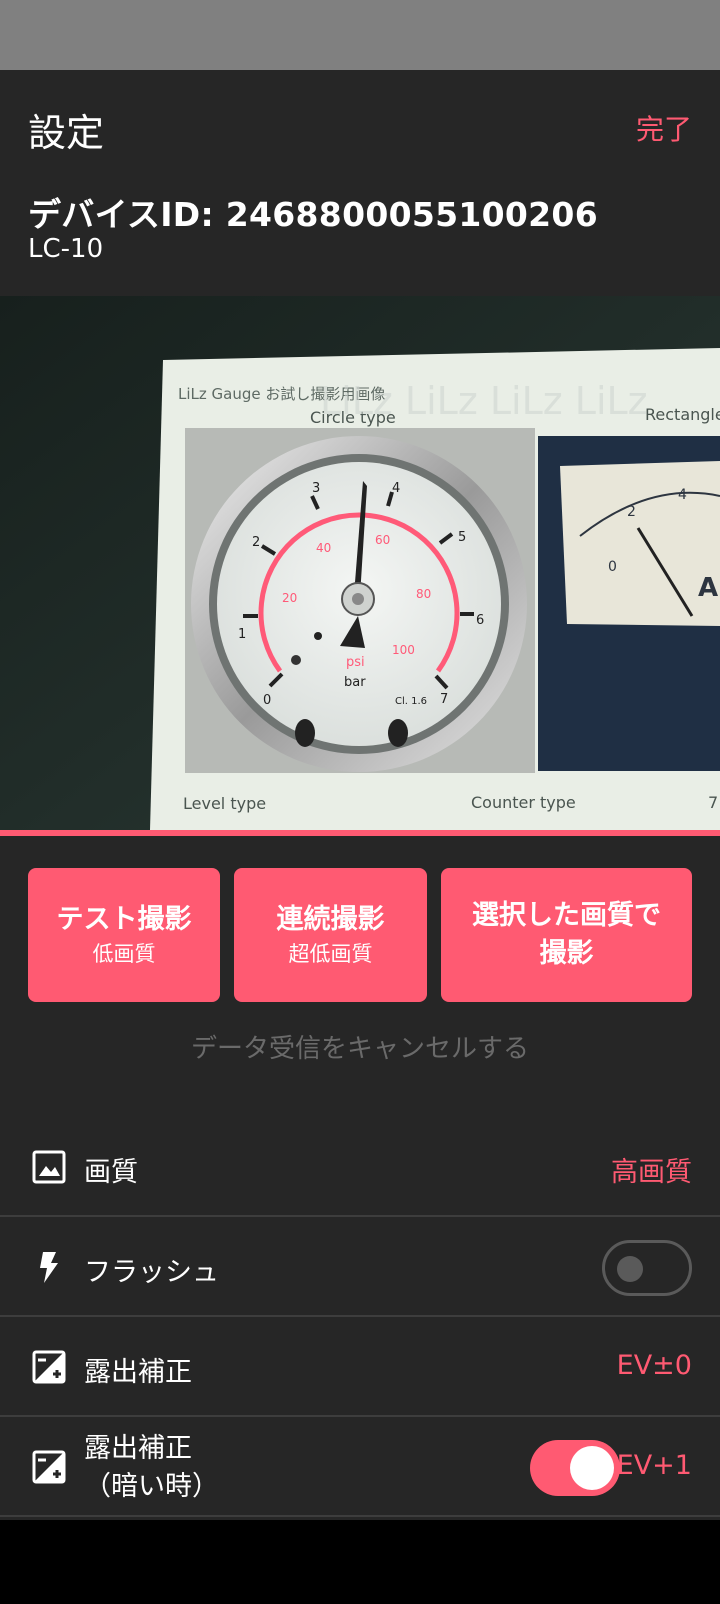 The image size is (720, 1604). I want to click on done-button: 完了, so click(664, 128).